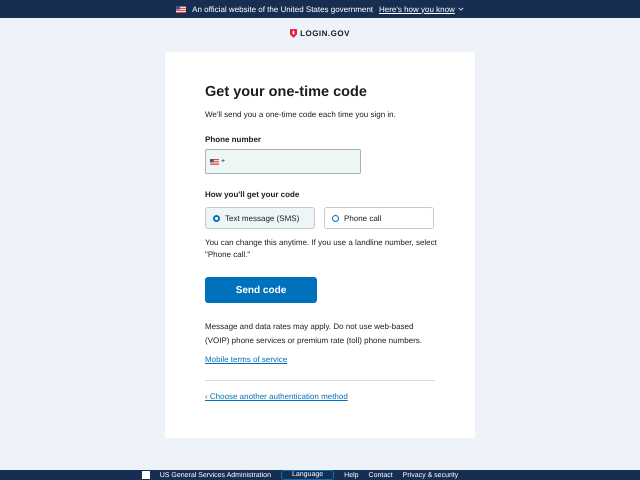 The image size is (640, 480). What do you see at coordinates (314, 334) in the screenshot?
I see `notice-text: Message and data rates may apply. Do not use web-based (VOIP) phone services or premium rate (toll) phone numbers.` at bounding box center [314, 334].